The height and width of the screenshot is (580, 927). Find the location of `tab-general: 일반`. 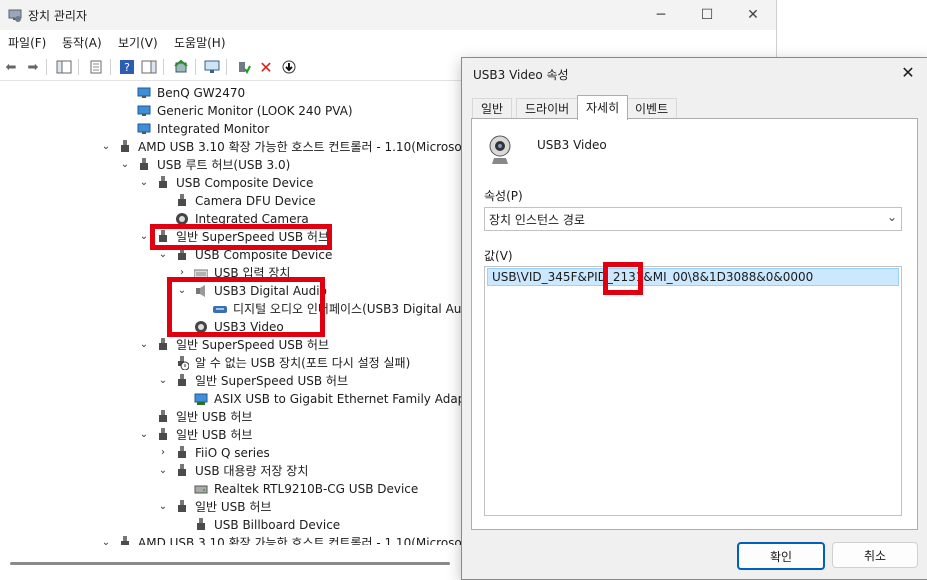

tab-general: 일반 is located at coordinates (492, 108).